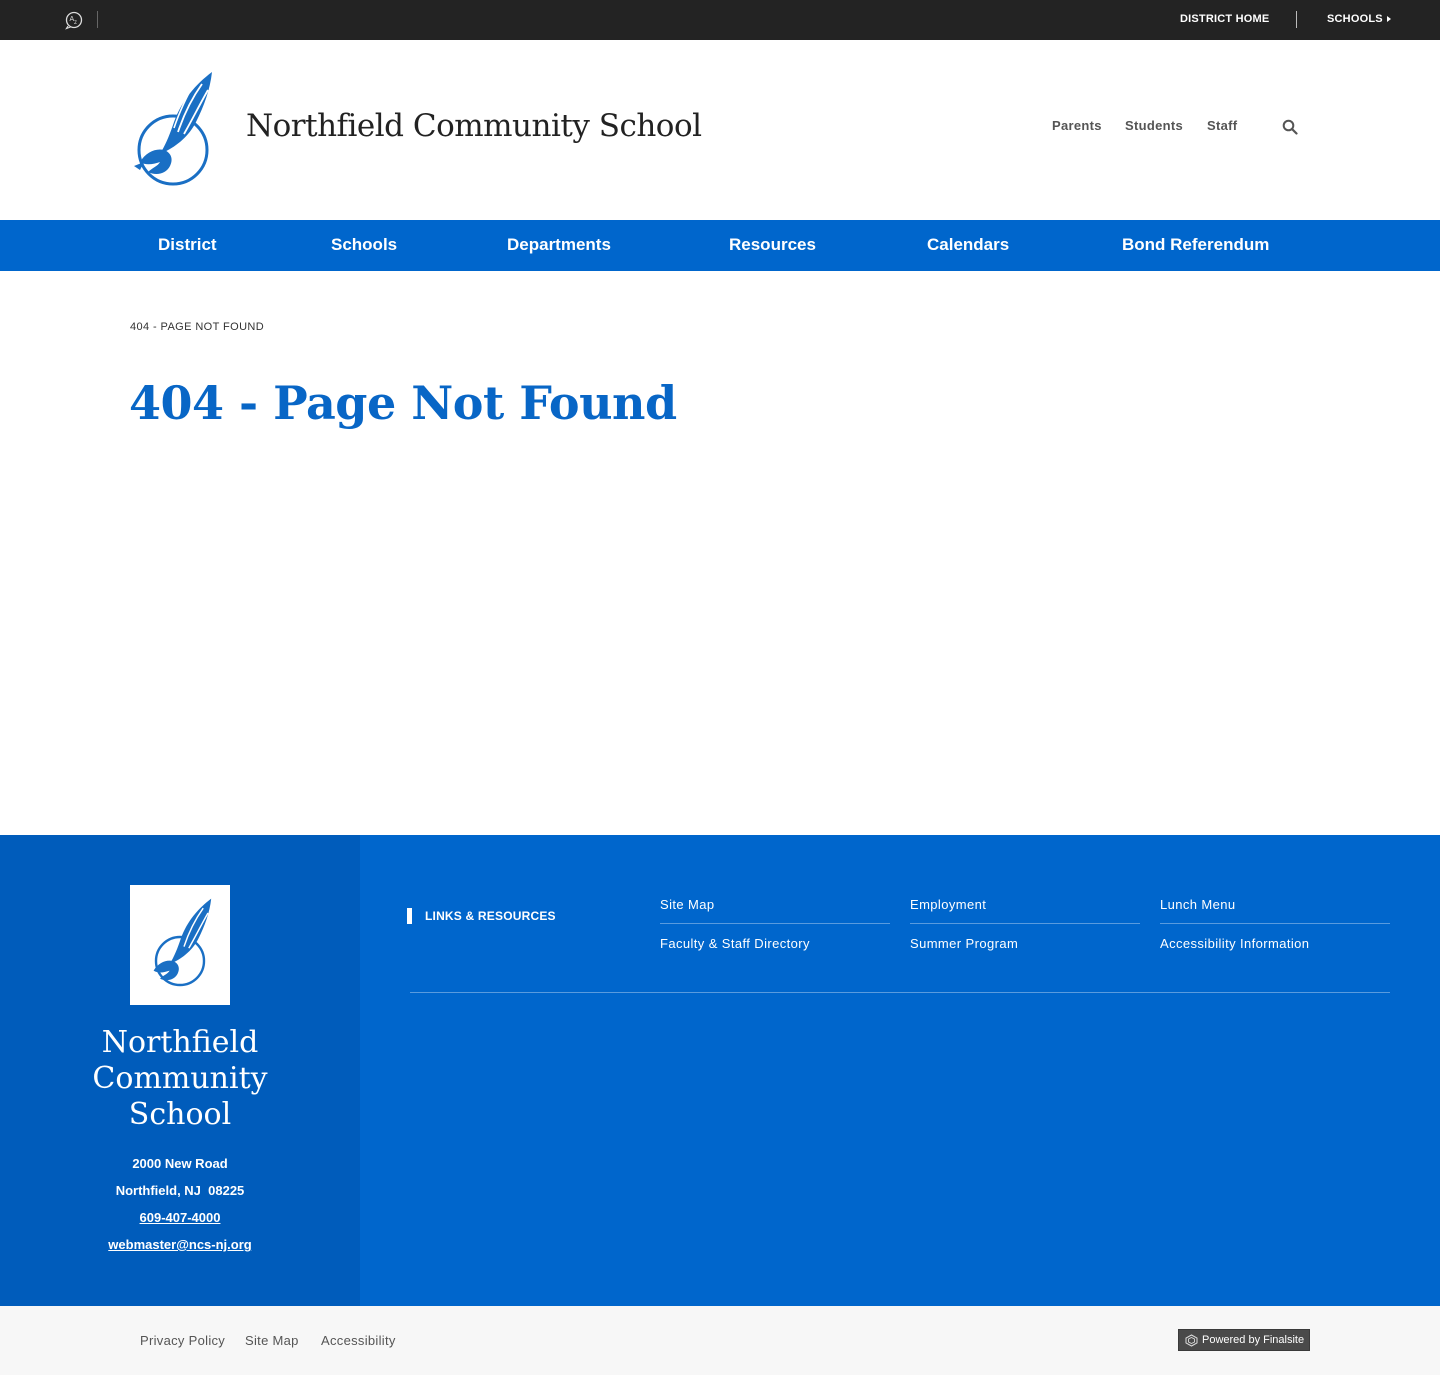 Image resolution: width=1440 pixels, height=1375 pixels. What do you see at coordinates (1389, 19) in the screenshot?
I see `caret-right-icon` at bounding box center [1389, 19].